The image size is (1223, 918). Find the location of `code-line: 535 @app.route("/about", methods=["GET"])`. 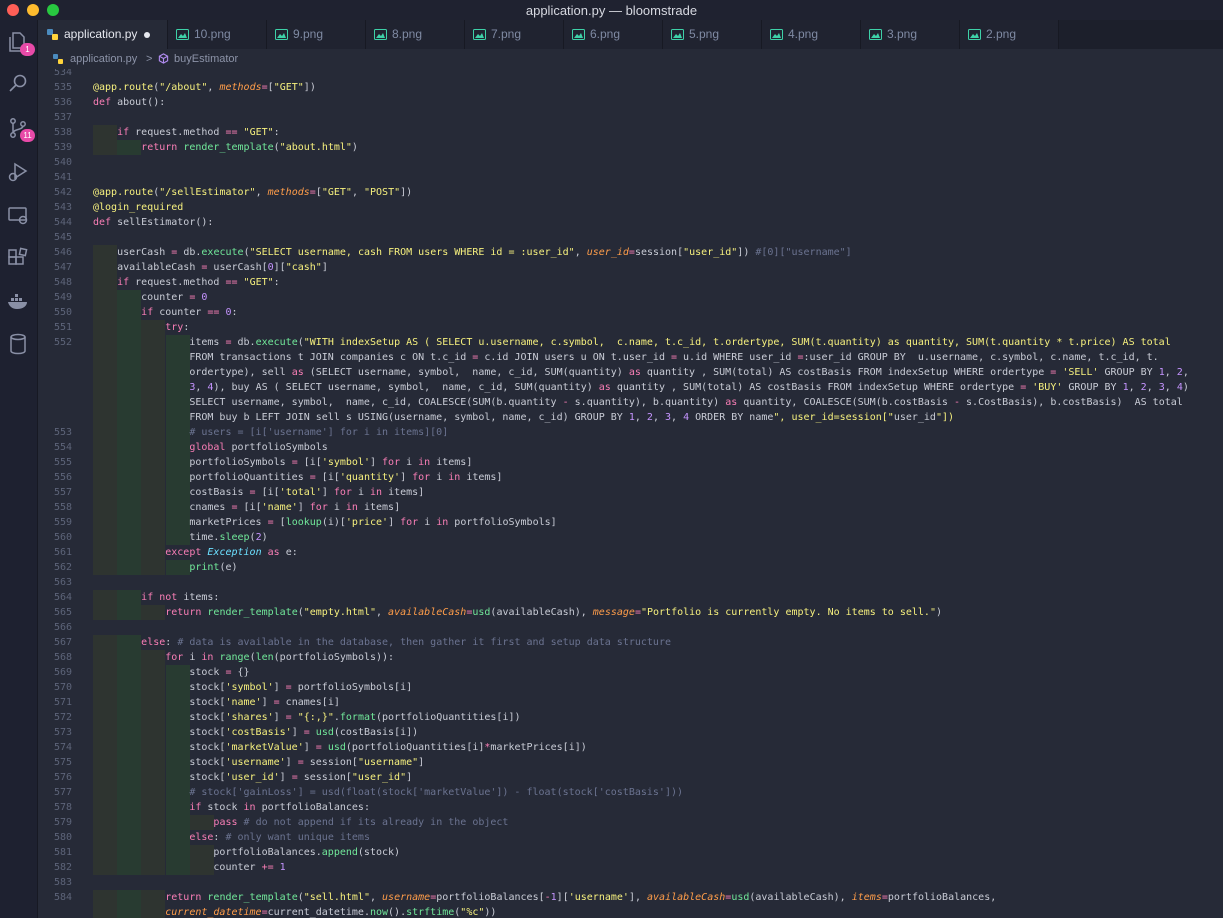

code-line: 535 @app.route("/about", methods=["GET"]) is located at coordinates (630, 87).